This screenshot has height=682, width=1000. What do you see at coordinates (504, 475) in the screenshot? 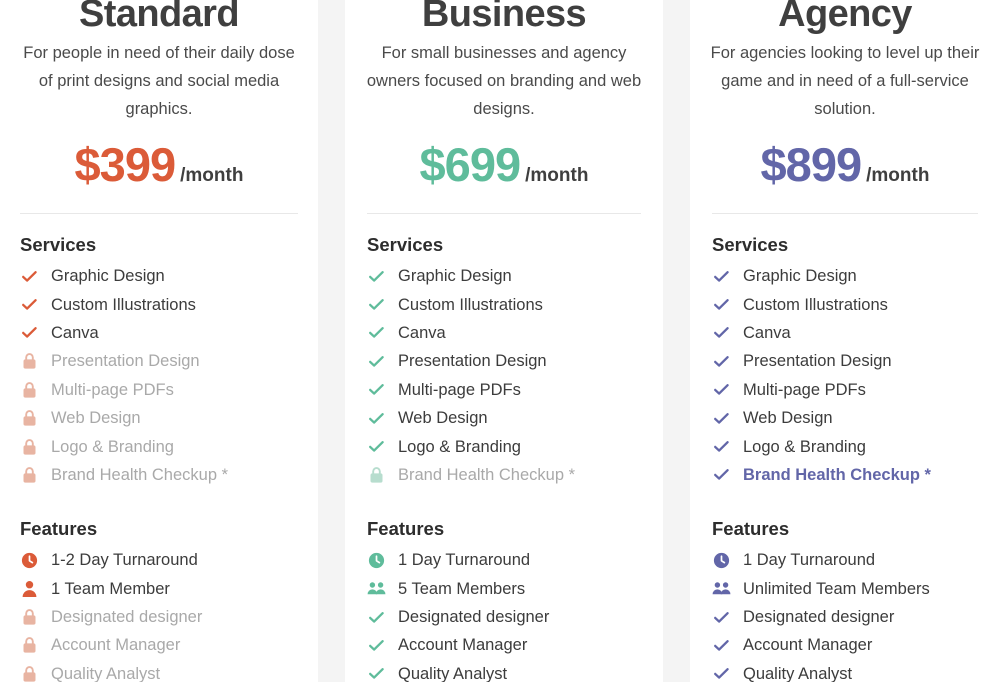
I see `list-item: Brand Health Checkup *` at bounding box center [504, 475].